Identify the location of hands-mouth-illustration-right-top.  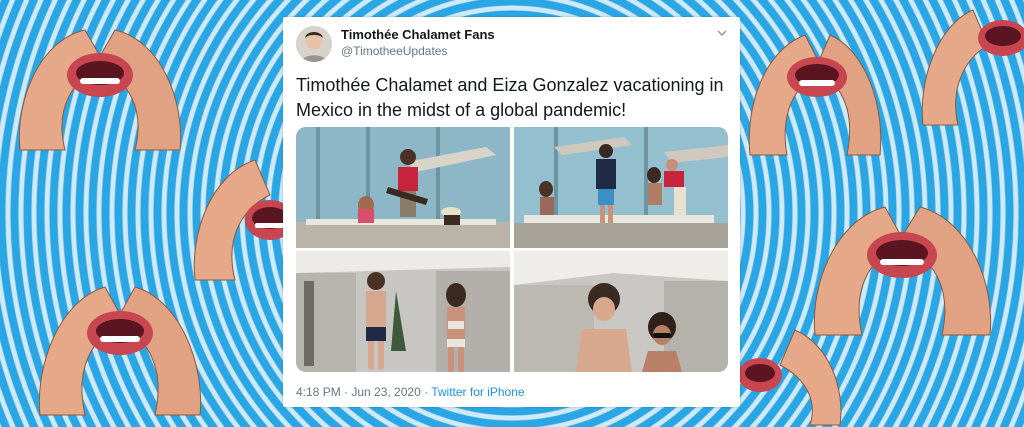
(815, 95).